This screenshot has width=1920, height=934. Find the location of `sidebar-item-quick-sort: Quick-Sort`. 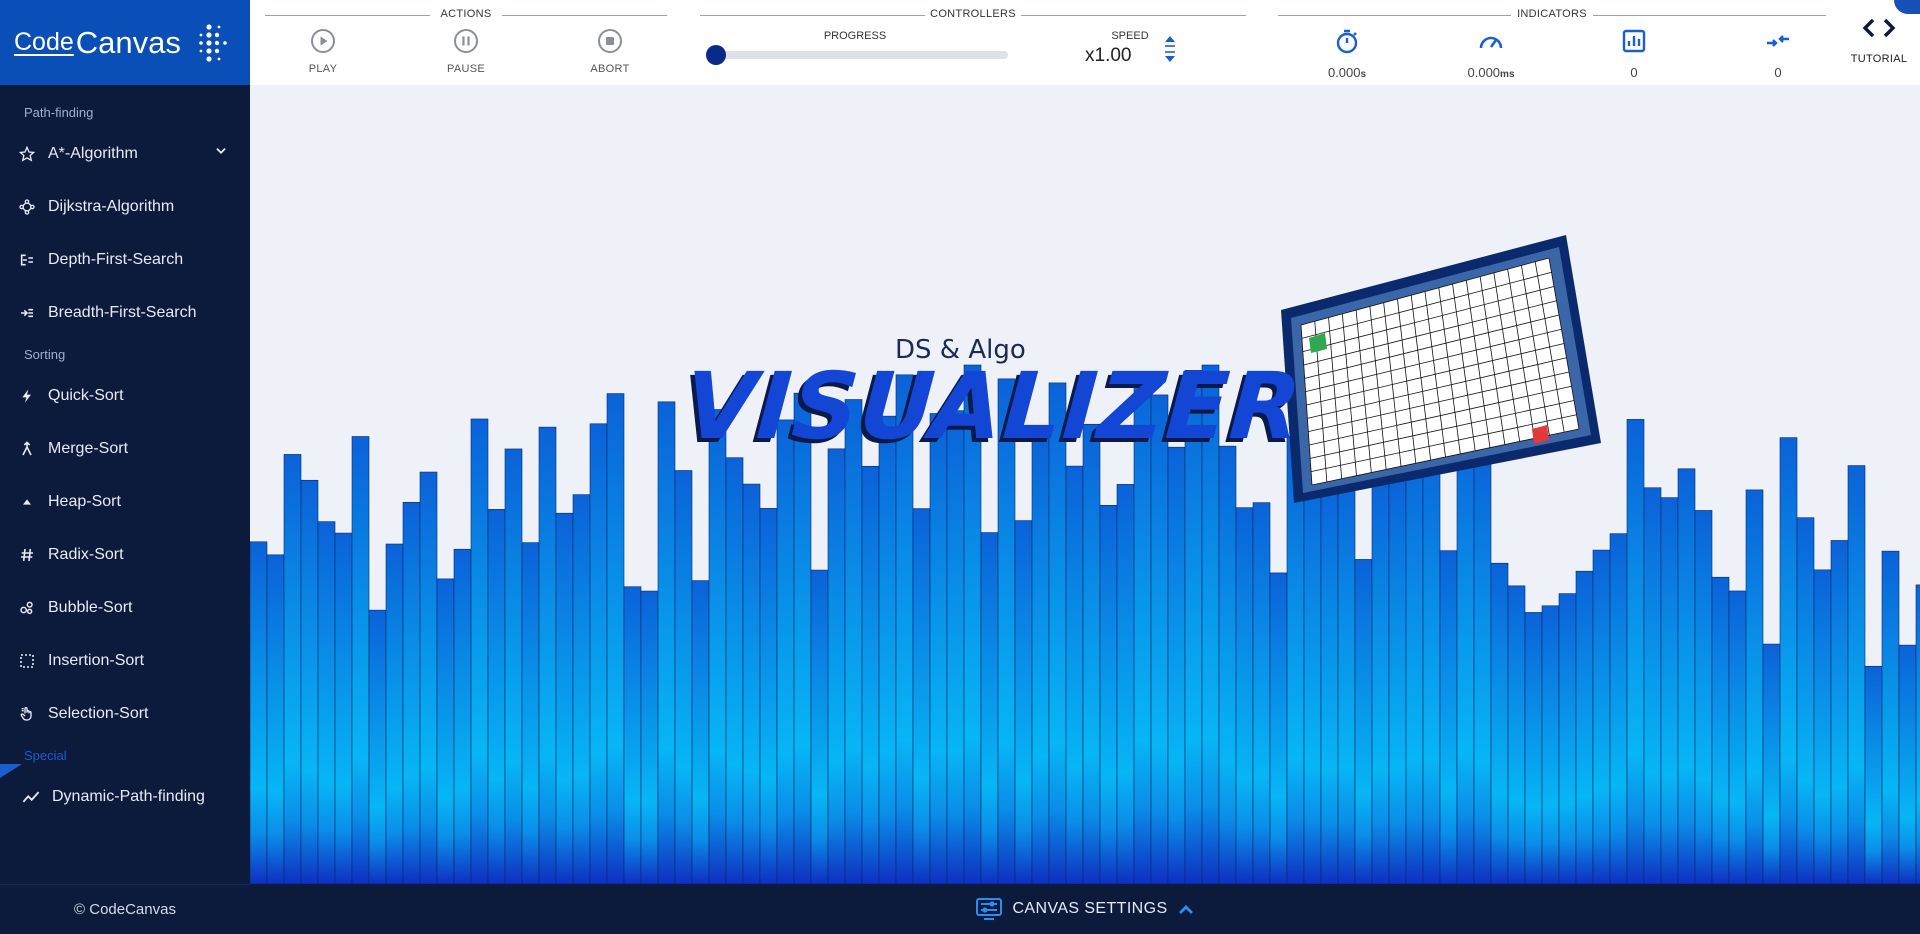

sidebar-item-quick-sort: Quick-Sort is located at coordinates (125, 395).